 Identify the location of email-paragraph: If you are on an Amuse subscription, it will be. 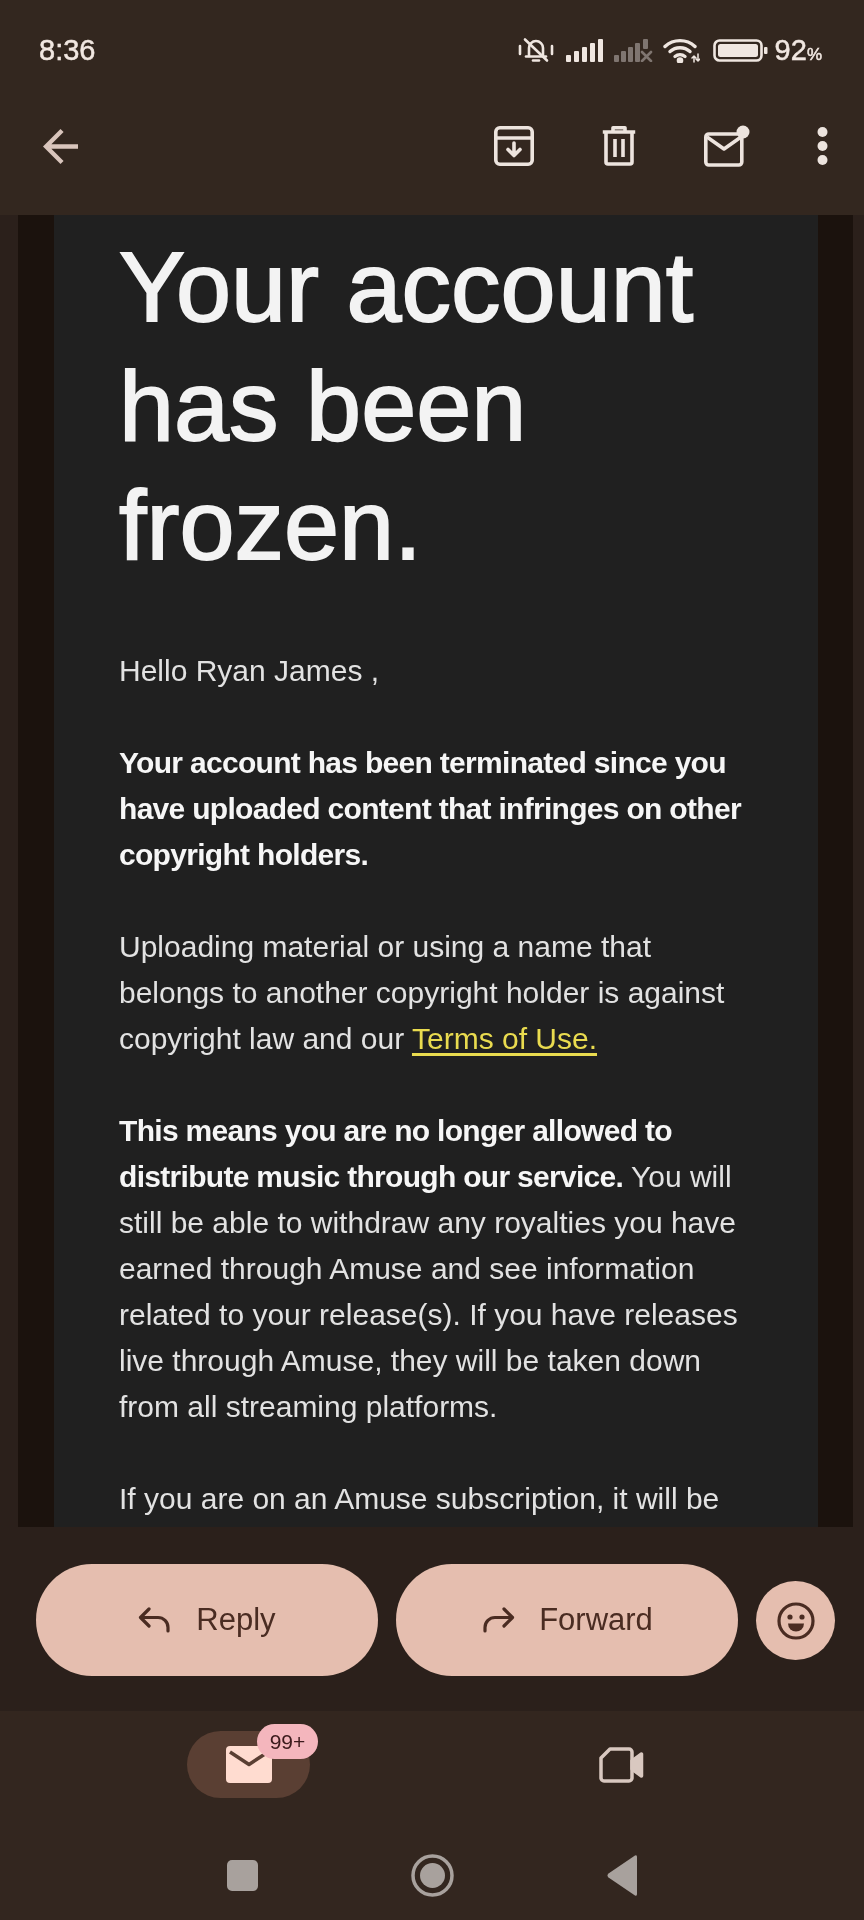
(420, 1499).